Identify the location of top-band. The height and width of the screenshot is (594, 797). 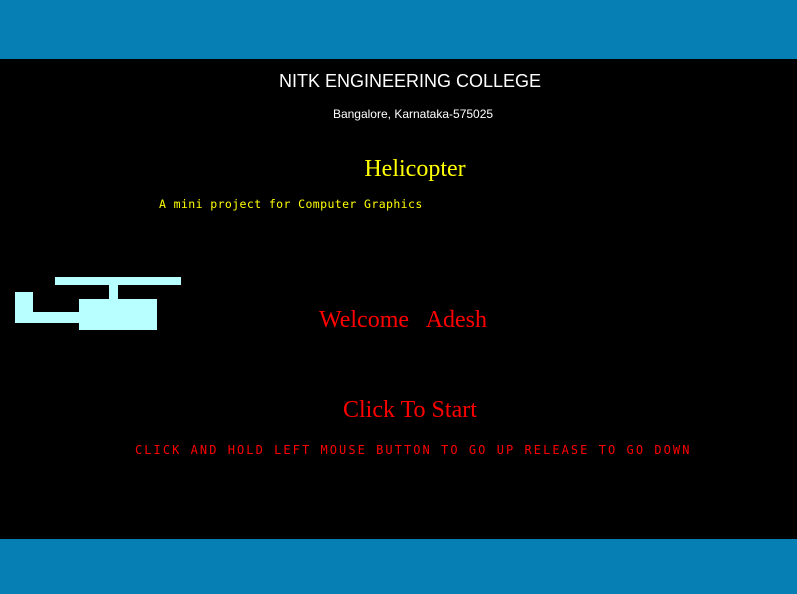
(398, 29).